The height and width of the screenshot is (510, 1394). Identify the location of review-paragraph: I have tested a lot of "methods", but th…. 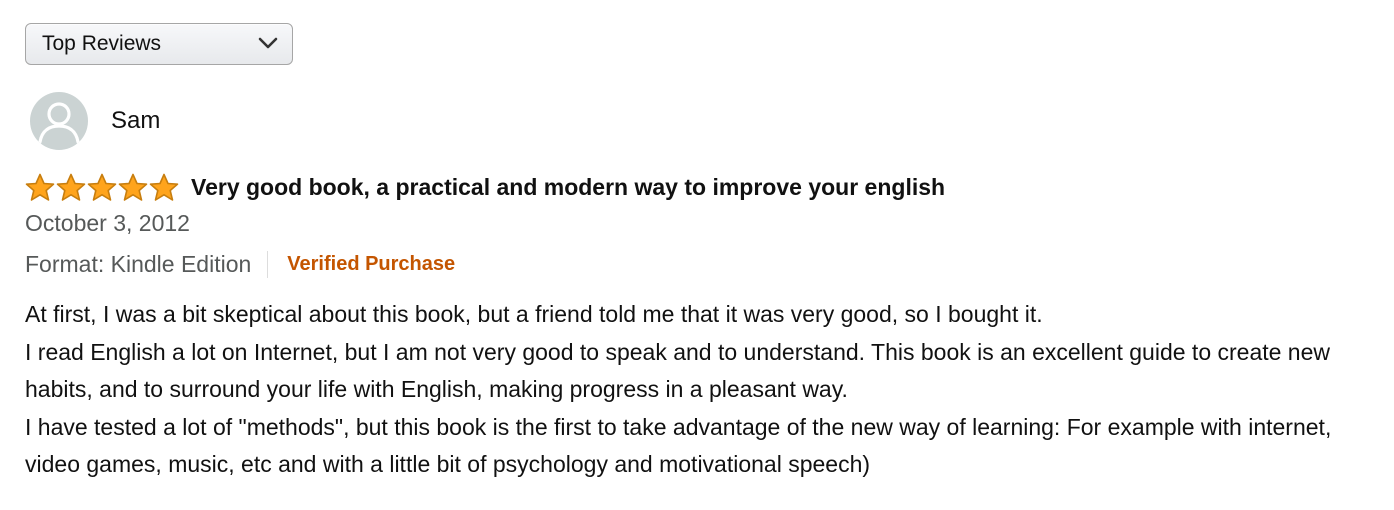
(678, 445).